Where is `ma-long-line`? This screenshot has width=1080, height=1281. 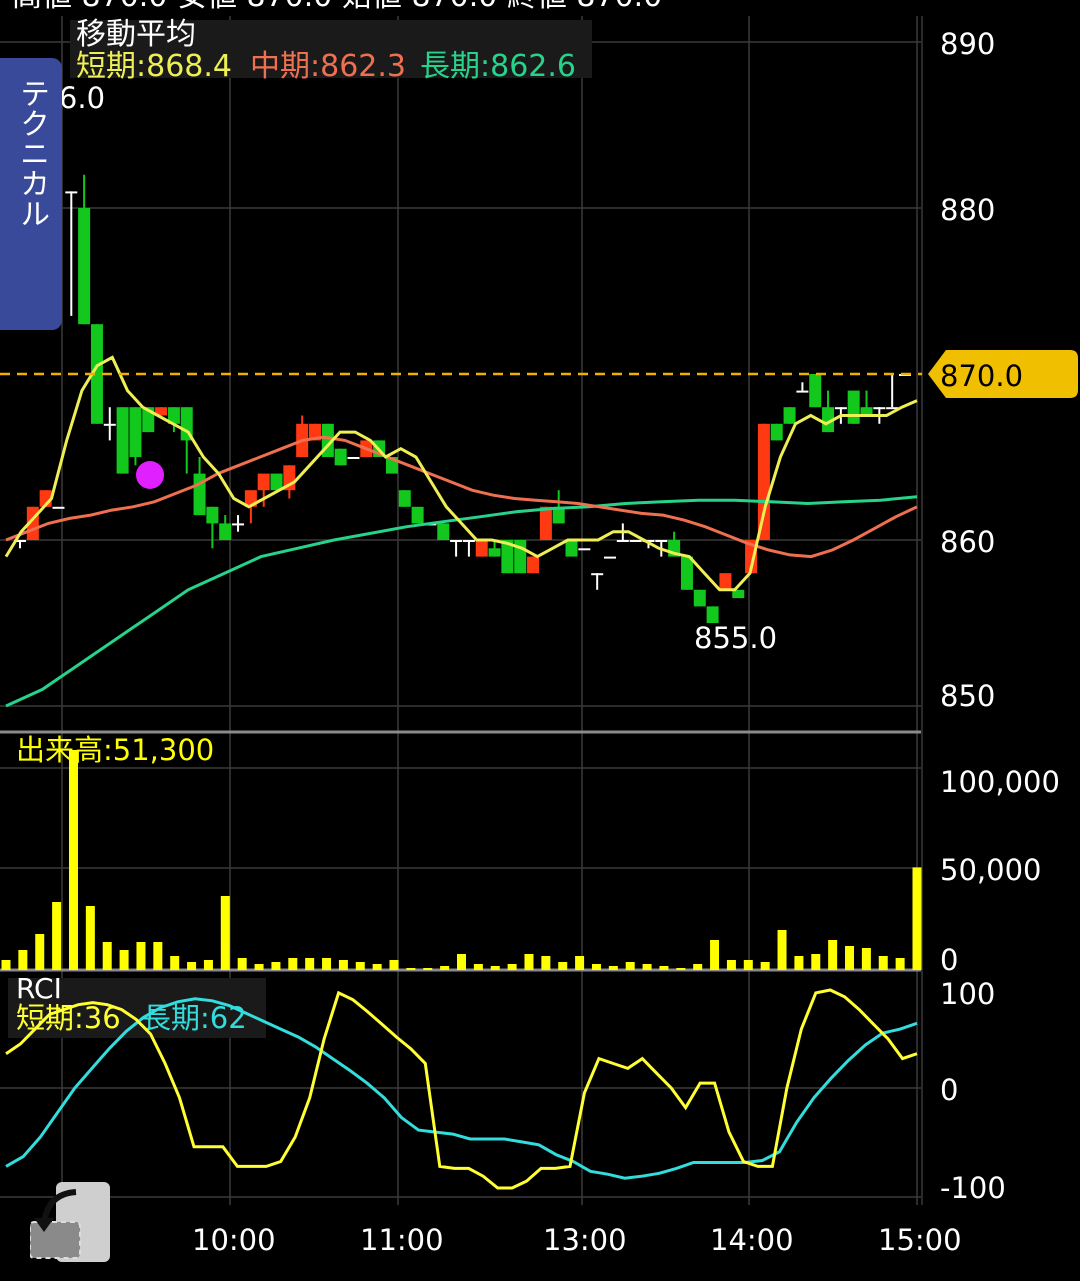 ma-long-line is located at coordinates (461, 601).